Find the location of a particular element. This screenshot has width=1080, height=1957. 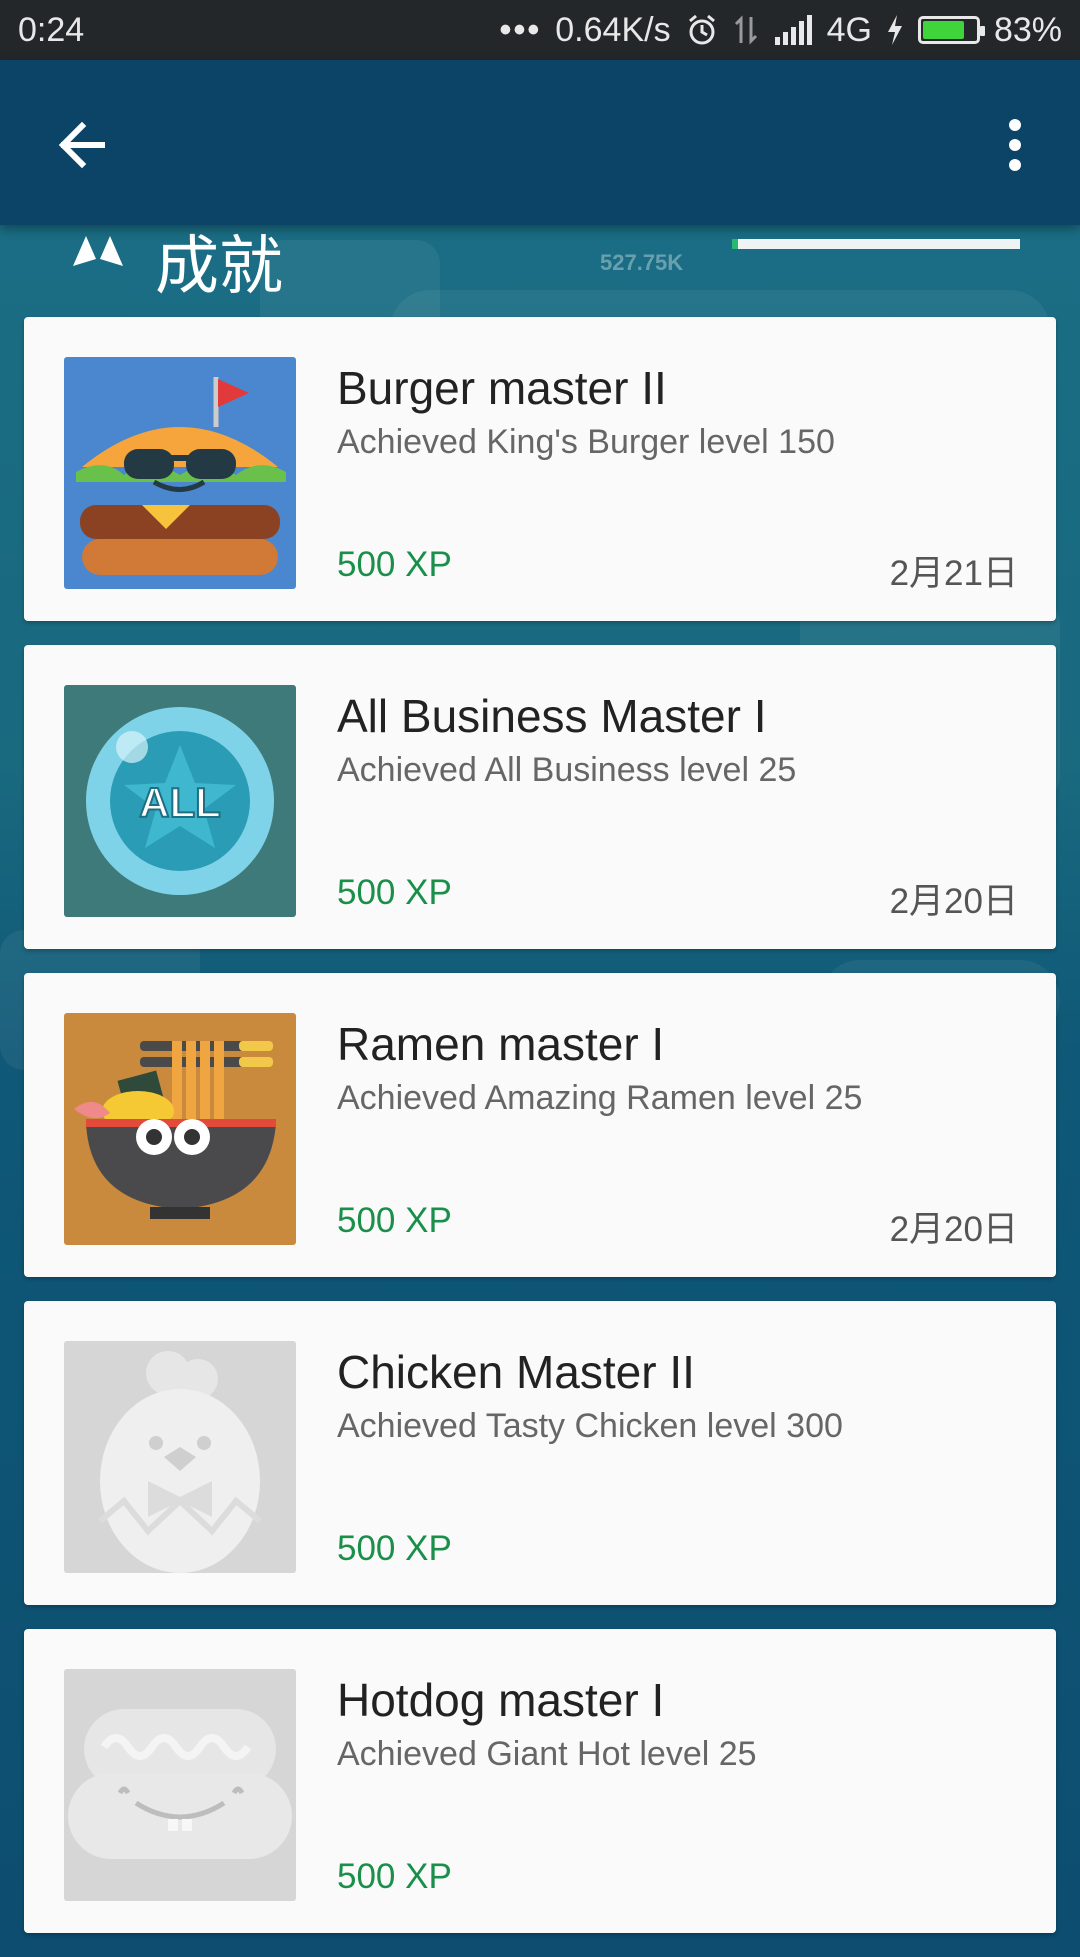

achievement-description: Achieved King's Burger level 150 is located at coordinates (586, 442).